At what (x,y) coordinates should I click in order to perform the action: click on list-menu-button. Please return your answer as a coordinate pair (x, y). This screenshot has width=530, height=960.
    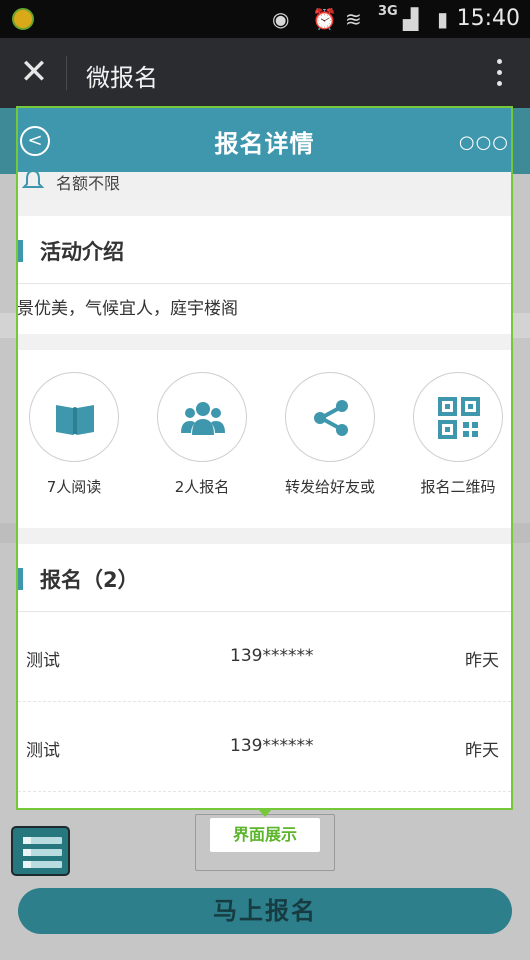
    Looking at the image, I should click on (40, 851).